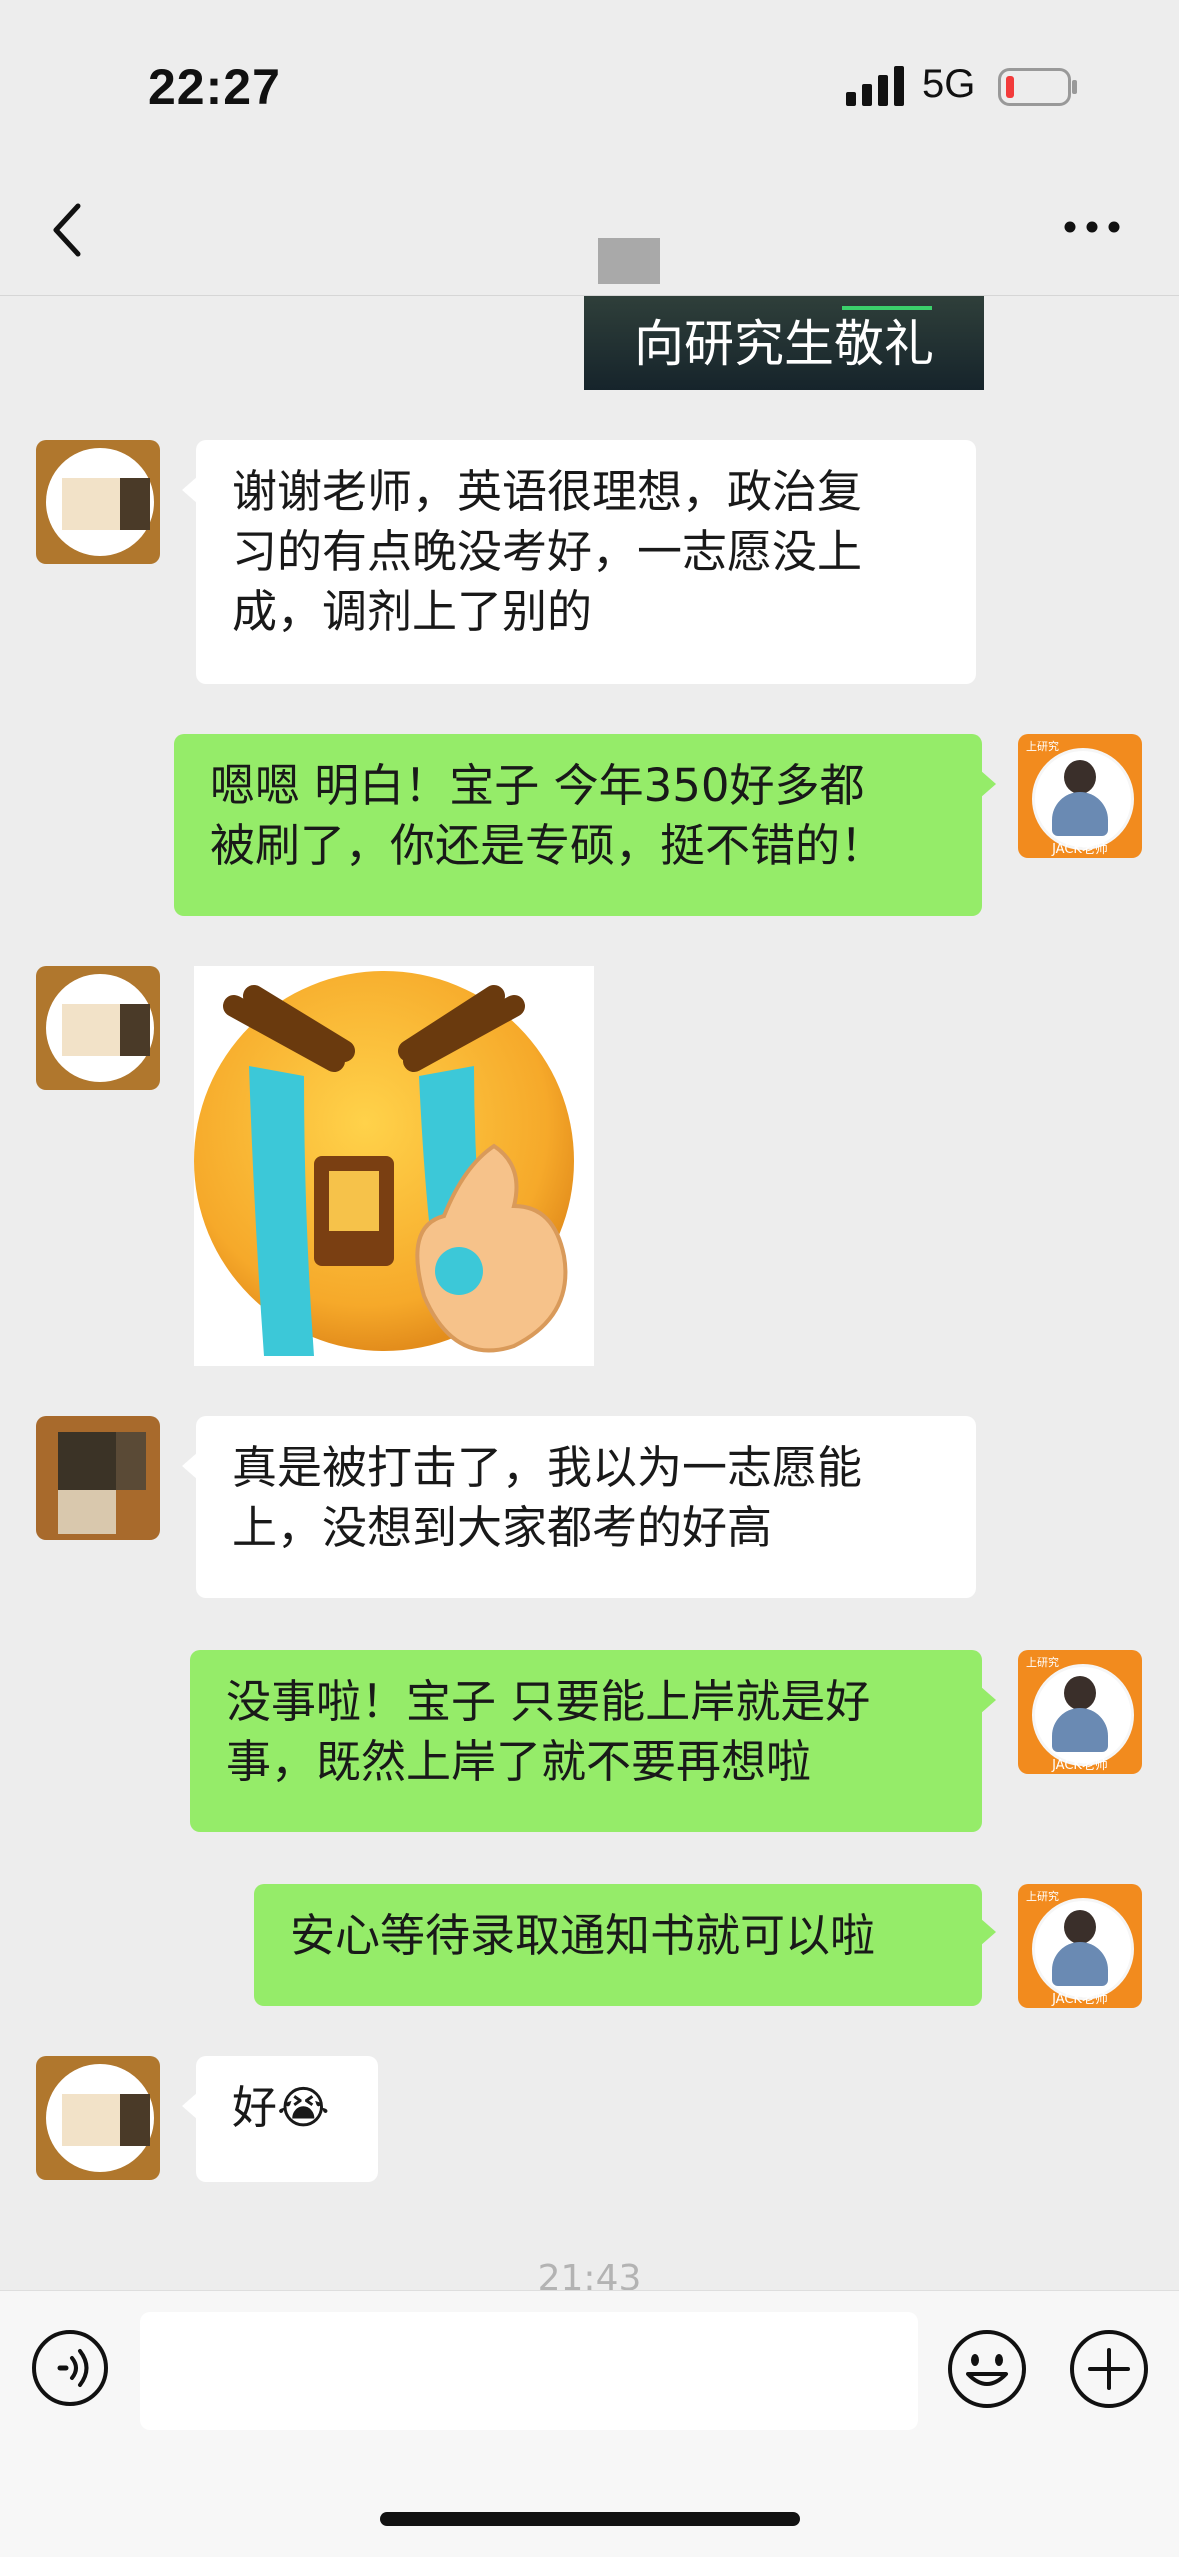 The image size is (1179, 2557). Describe the element at coordinates (629, 261) in the screenshot. I see `chat-title-blurred` at that location.